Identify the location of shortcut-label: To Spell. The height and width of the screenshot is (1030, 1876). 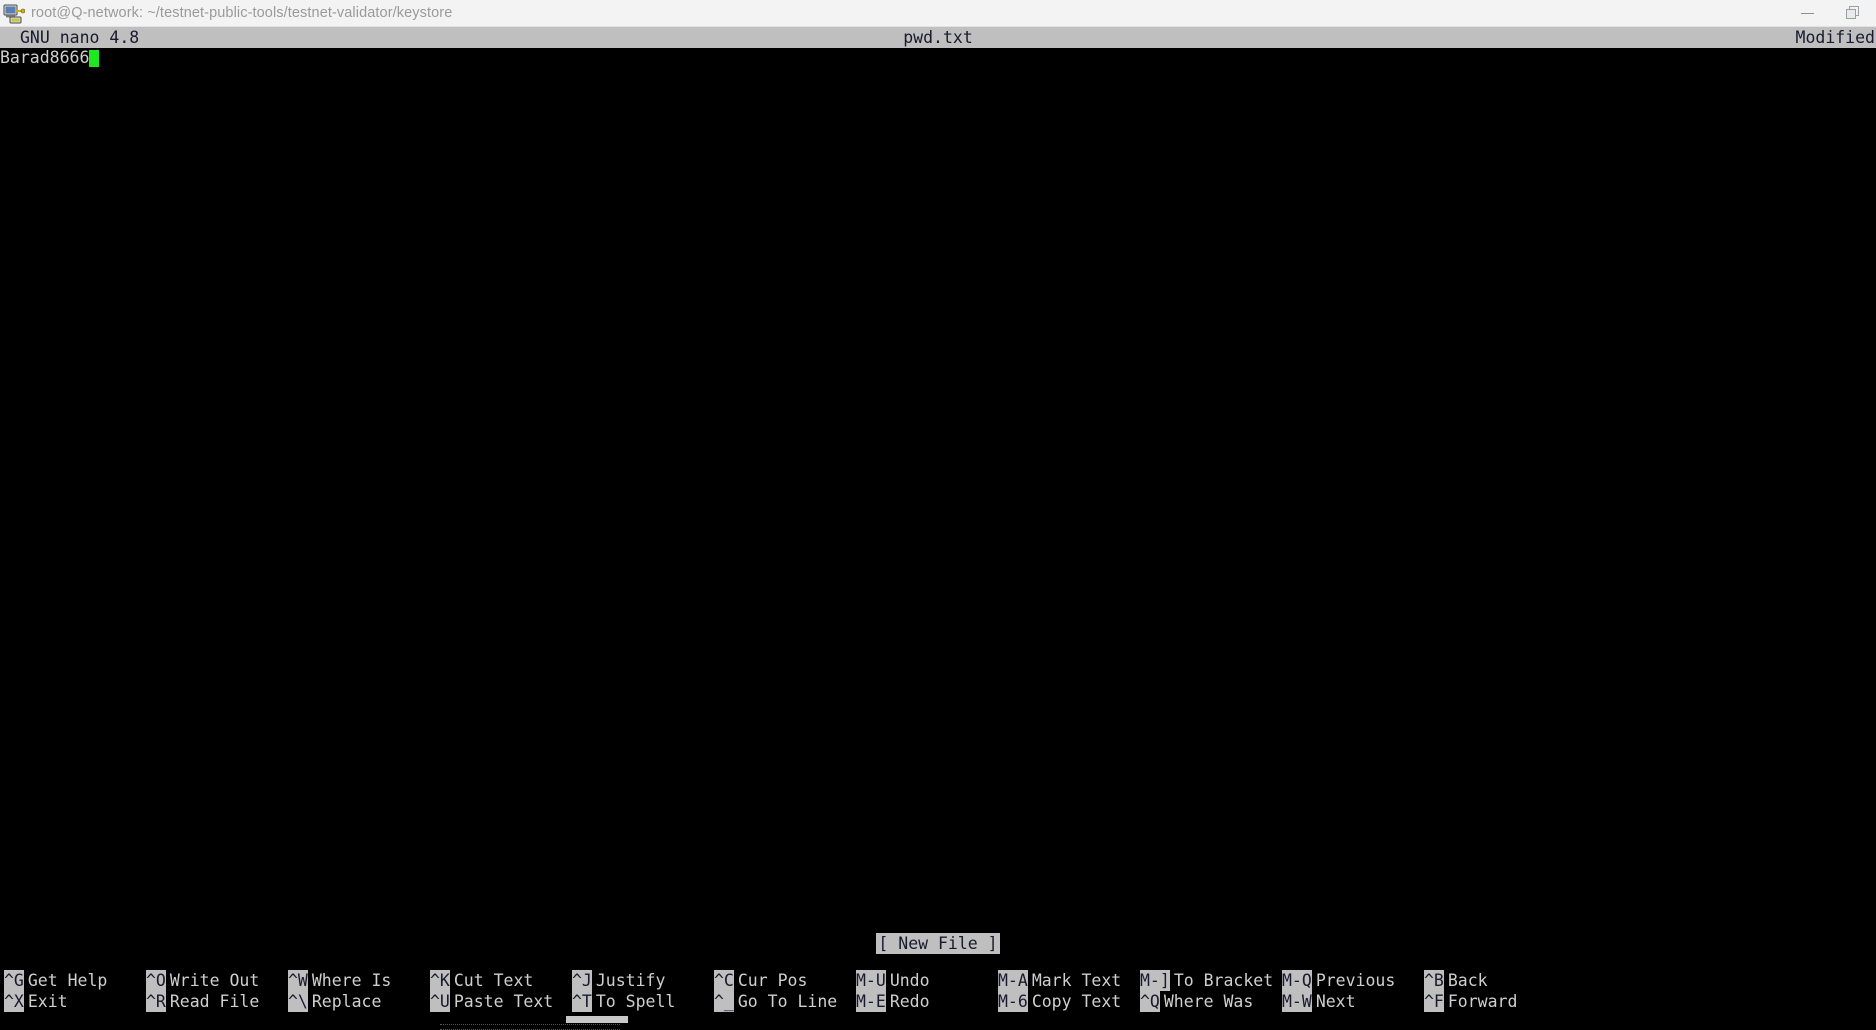
(635, 1001).